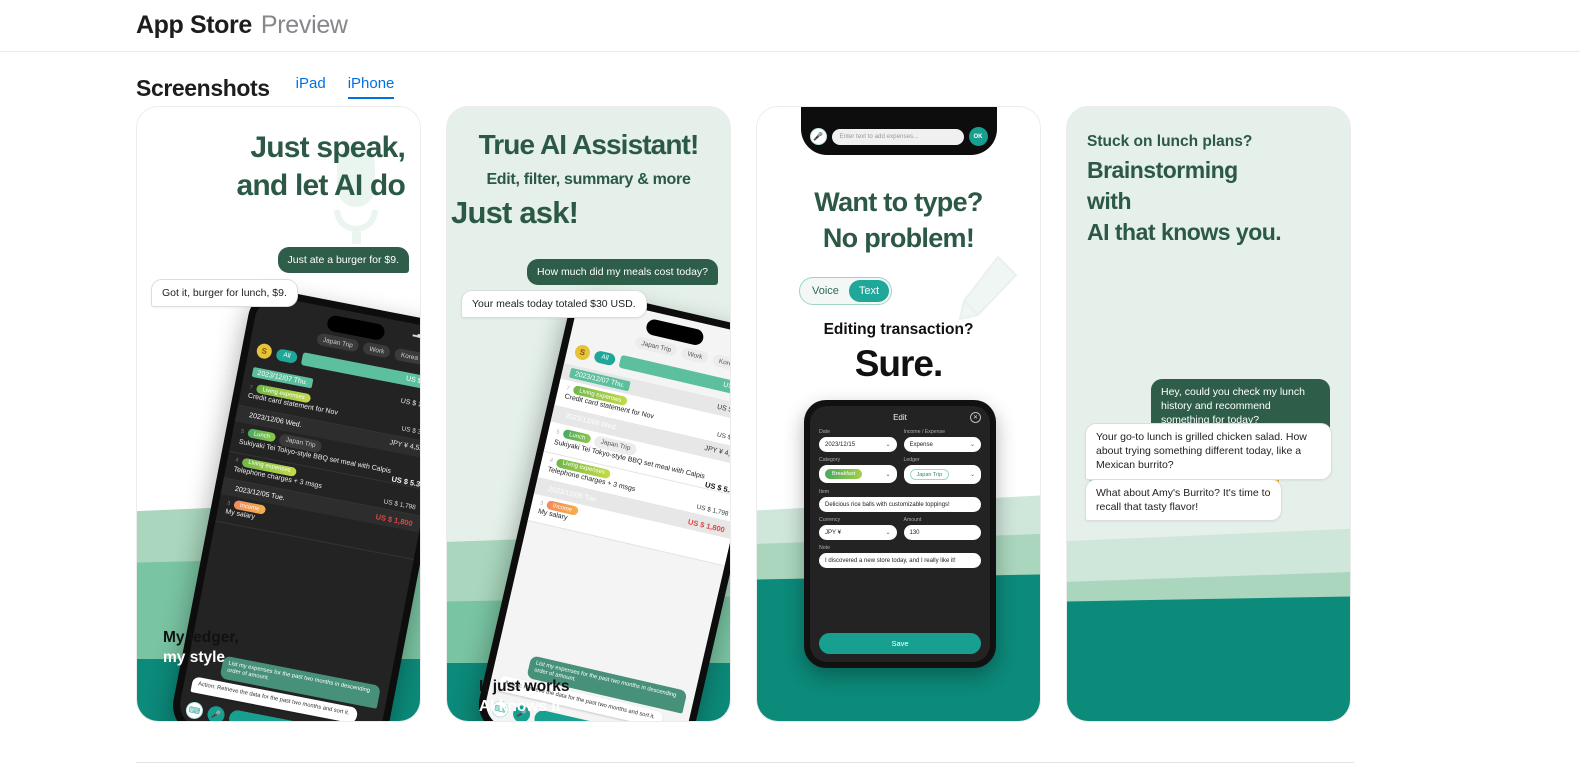 Image resolution: width=1580 pixels, height=771 pixels. What do you see at coordinates (304, 25) in the screenshot?
I see `preview-label: Preview` at bounding box center [304, 25].